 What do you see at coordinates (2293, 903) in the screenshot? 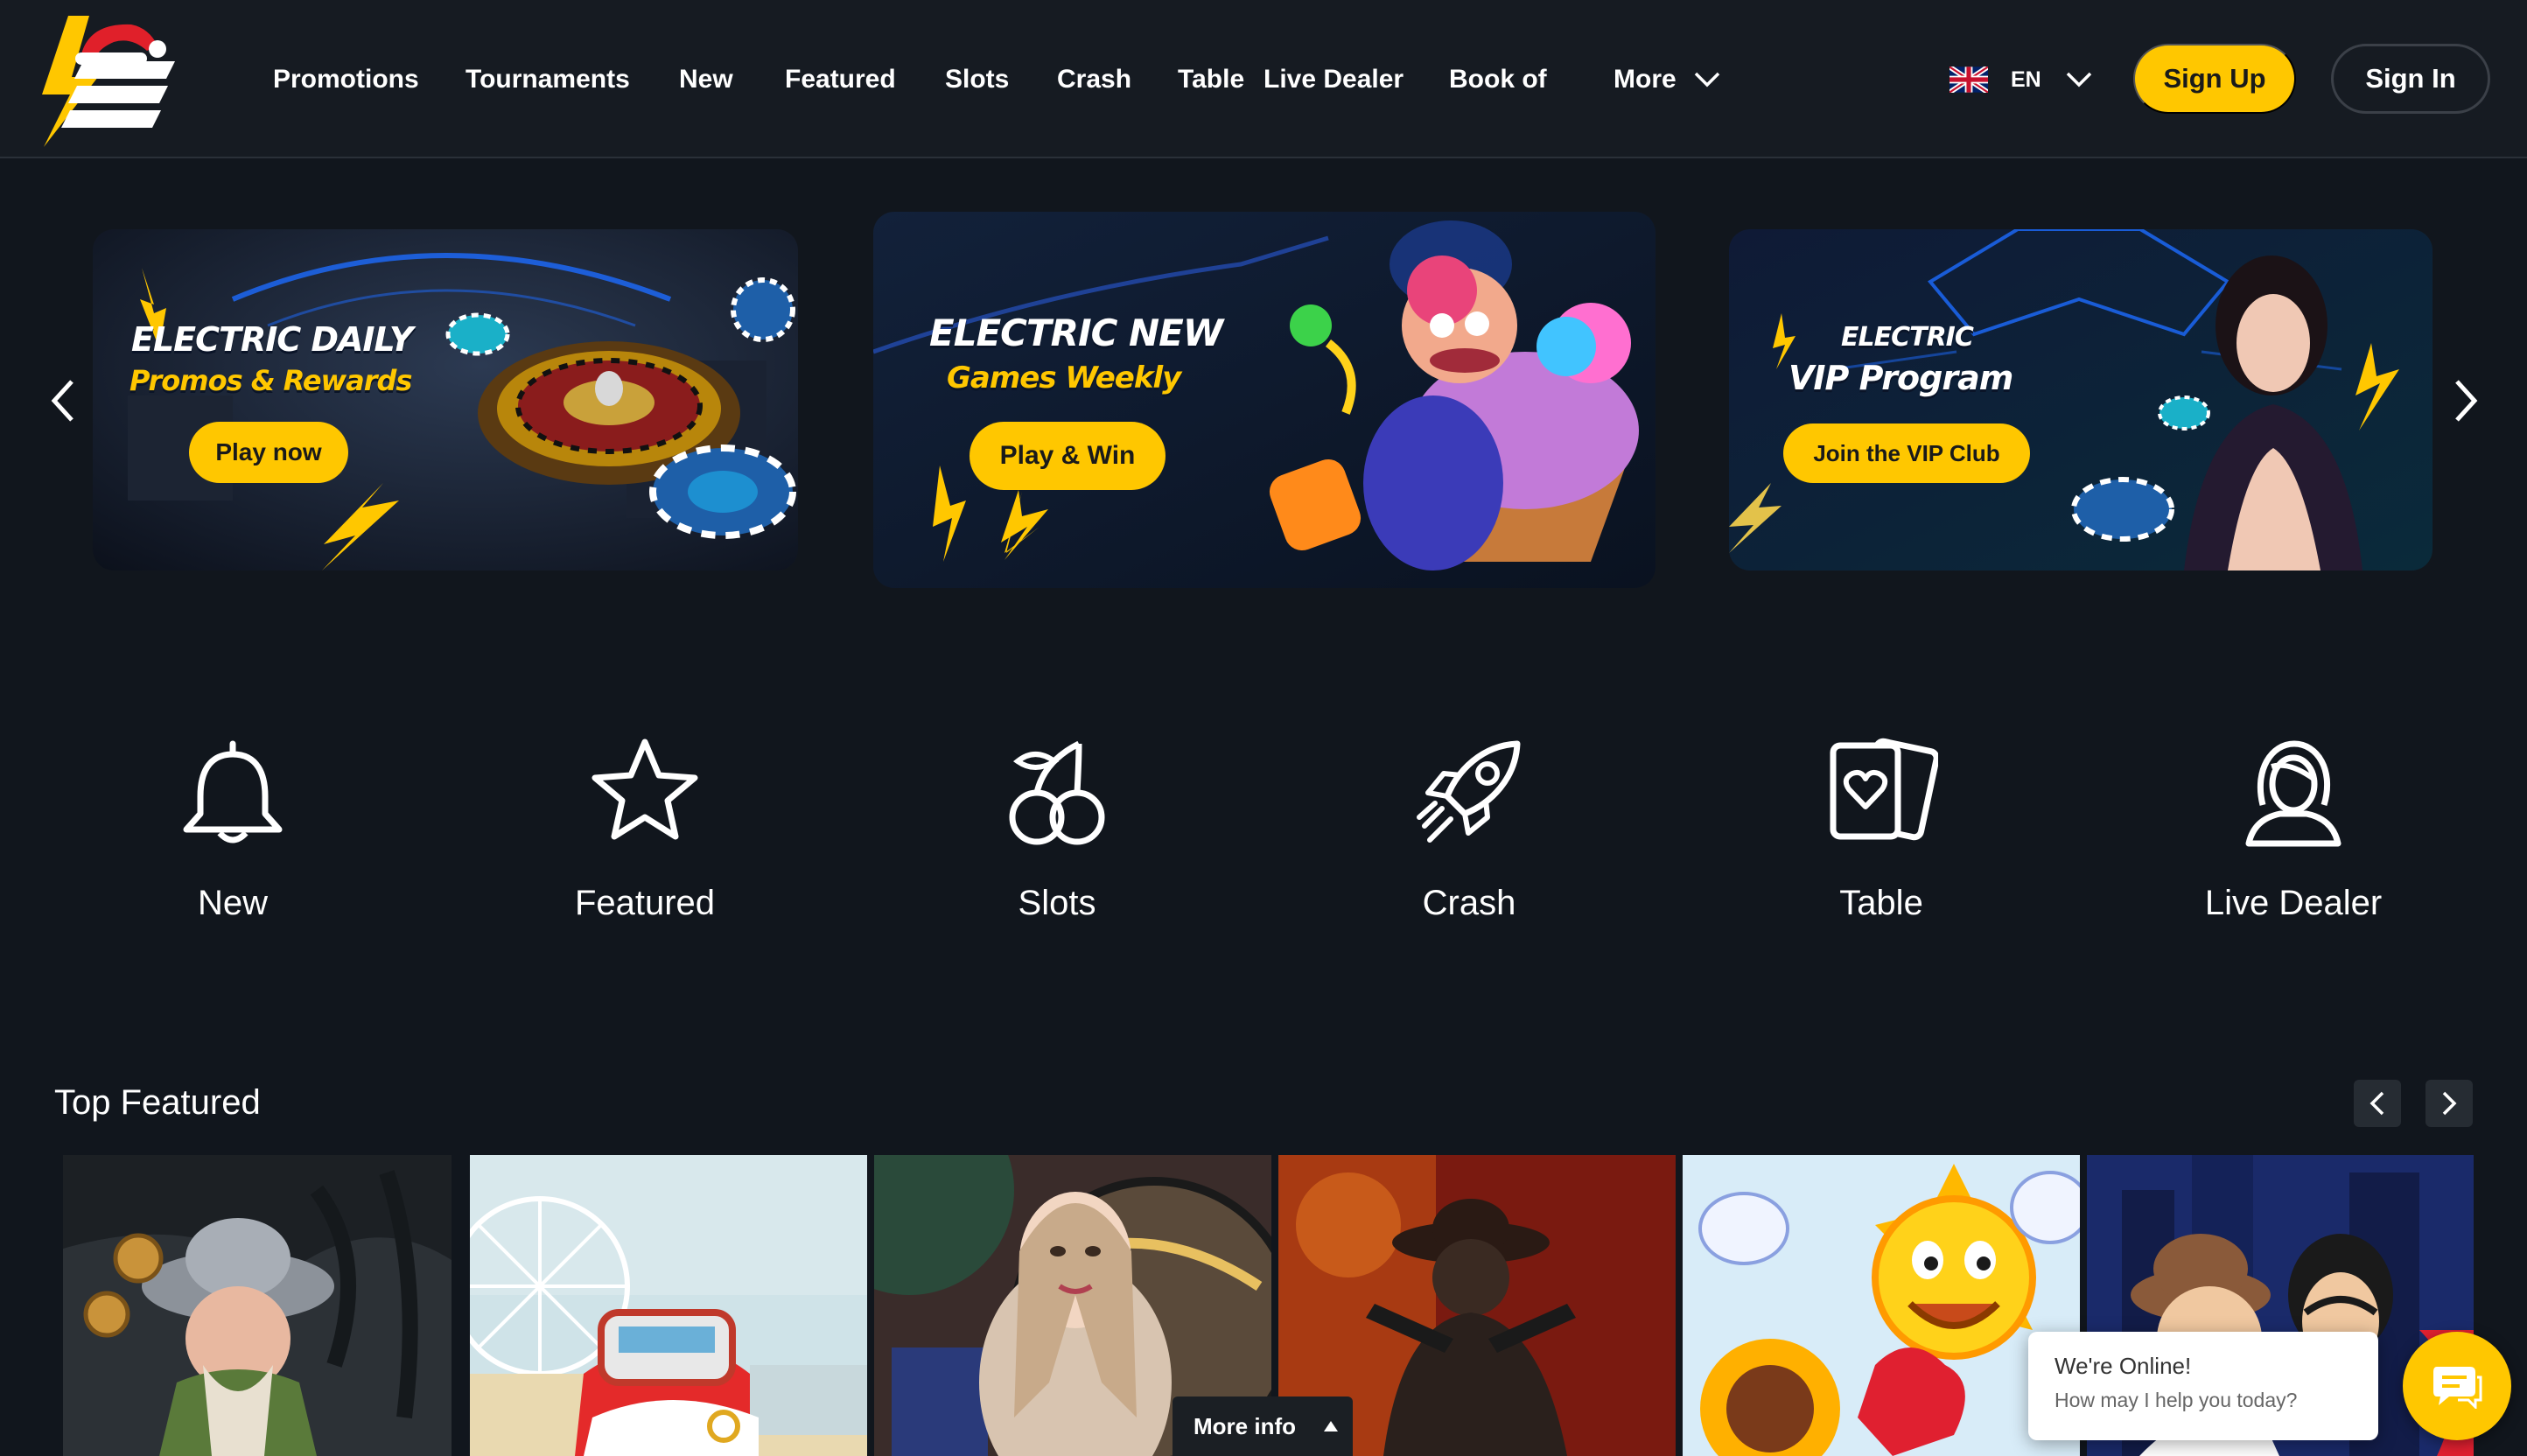
I see `category-label: Live Dealer` at bounding box center [2293, 903].